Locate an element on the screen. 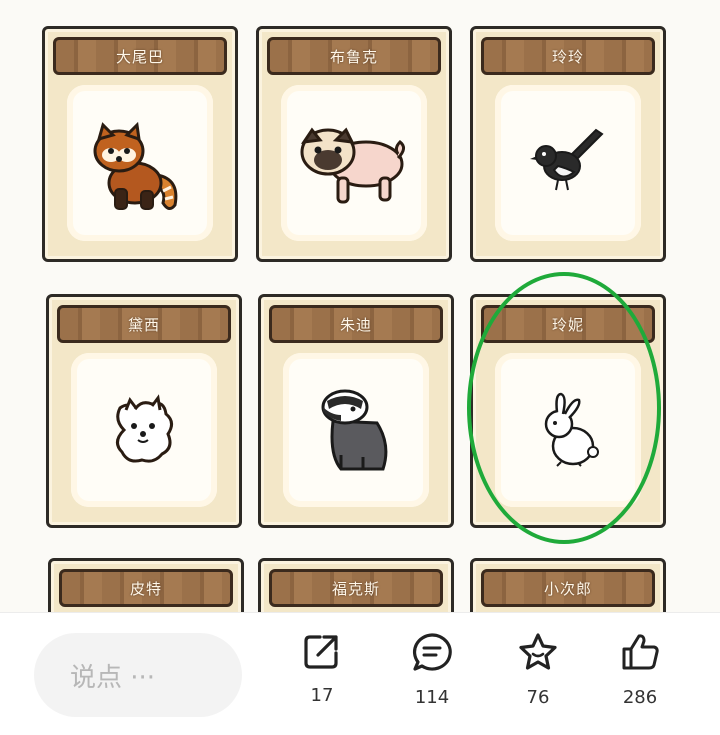 This screenshot has width=720, height=735. pet-card-pete: 皮特 is located at coordinates (146, 585).